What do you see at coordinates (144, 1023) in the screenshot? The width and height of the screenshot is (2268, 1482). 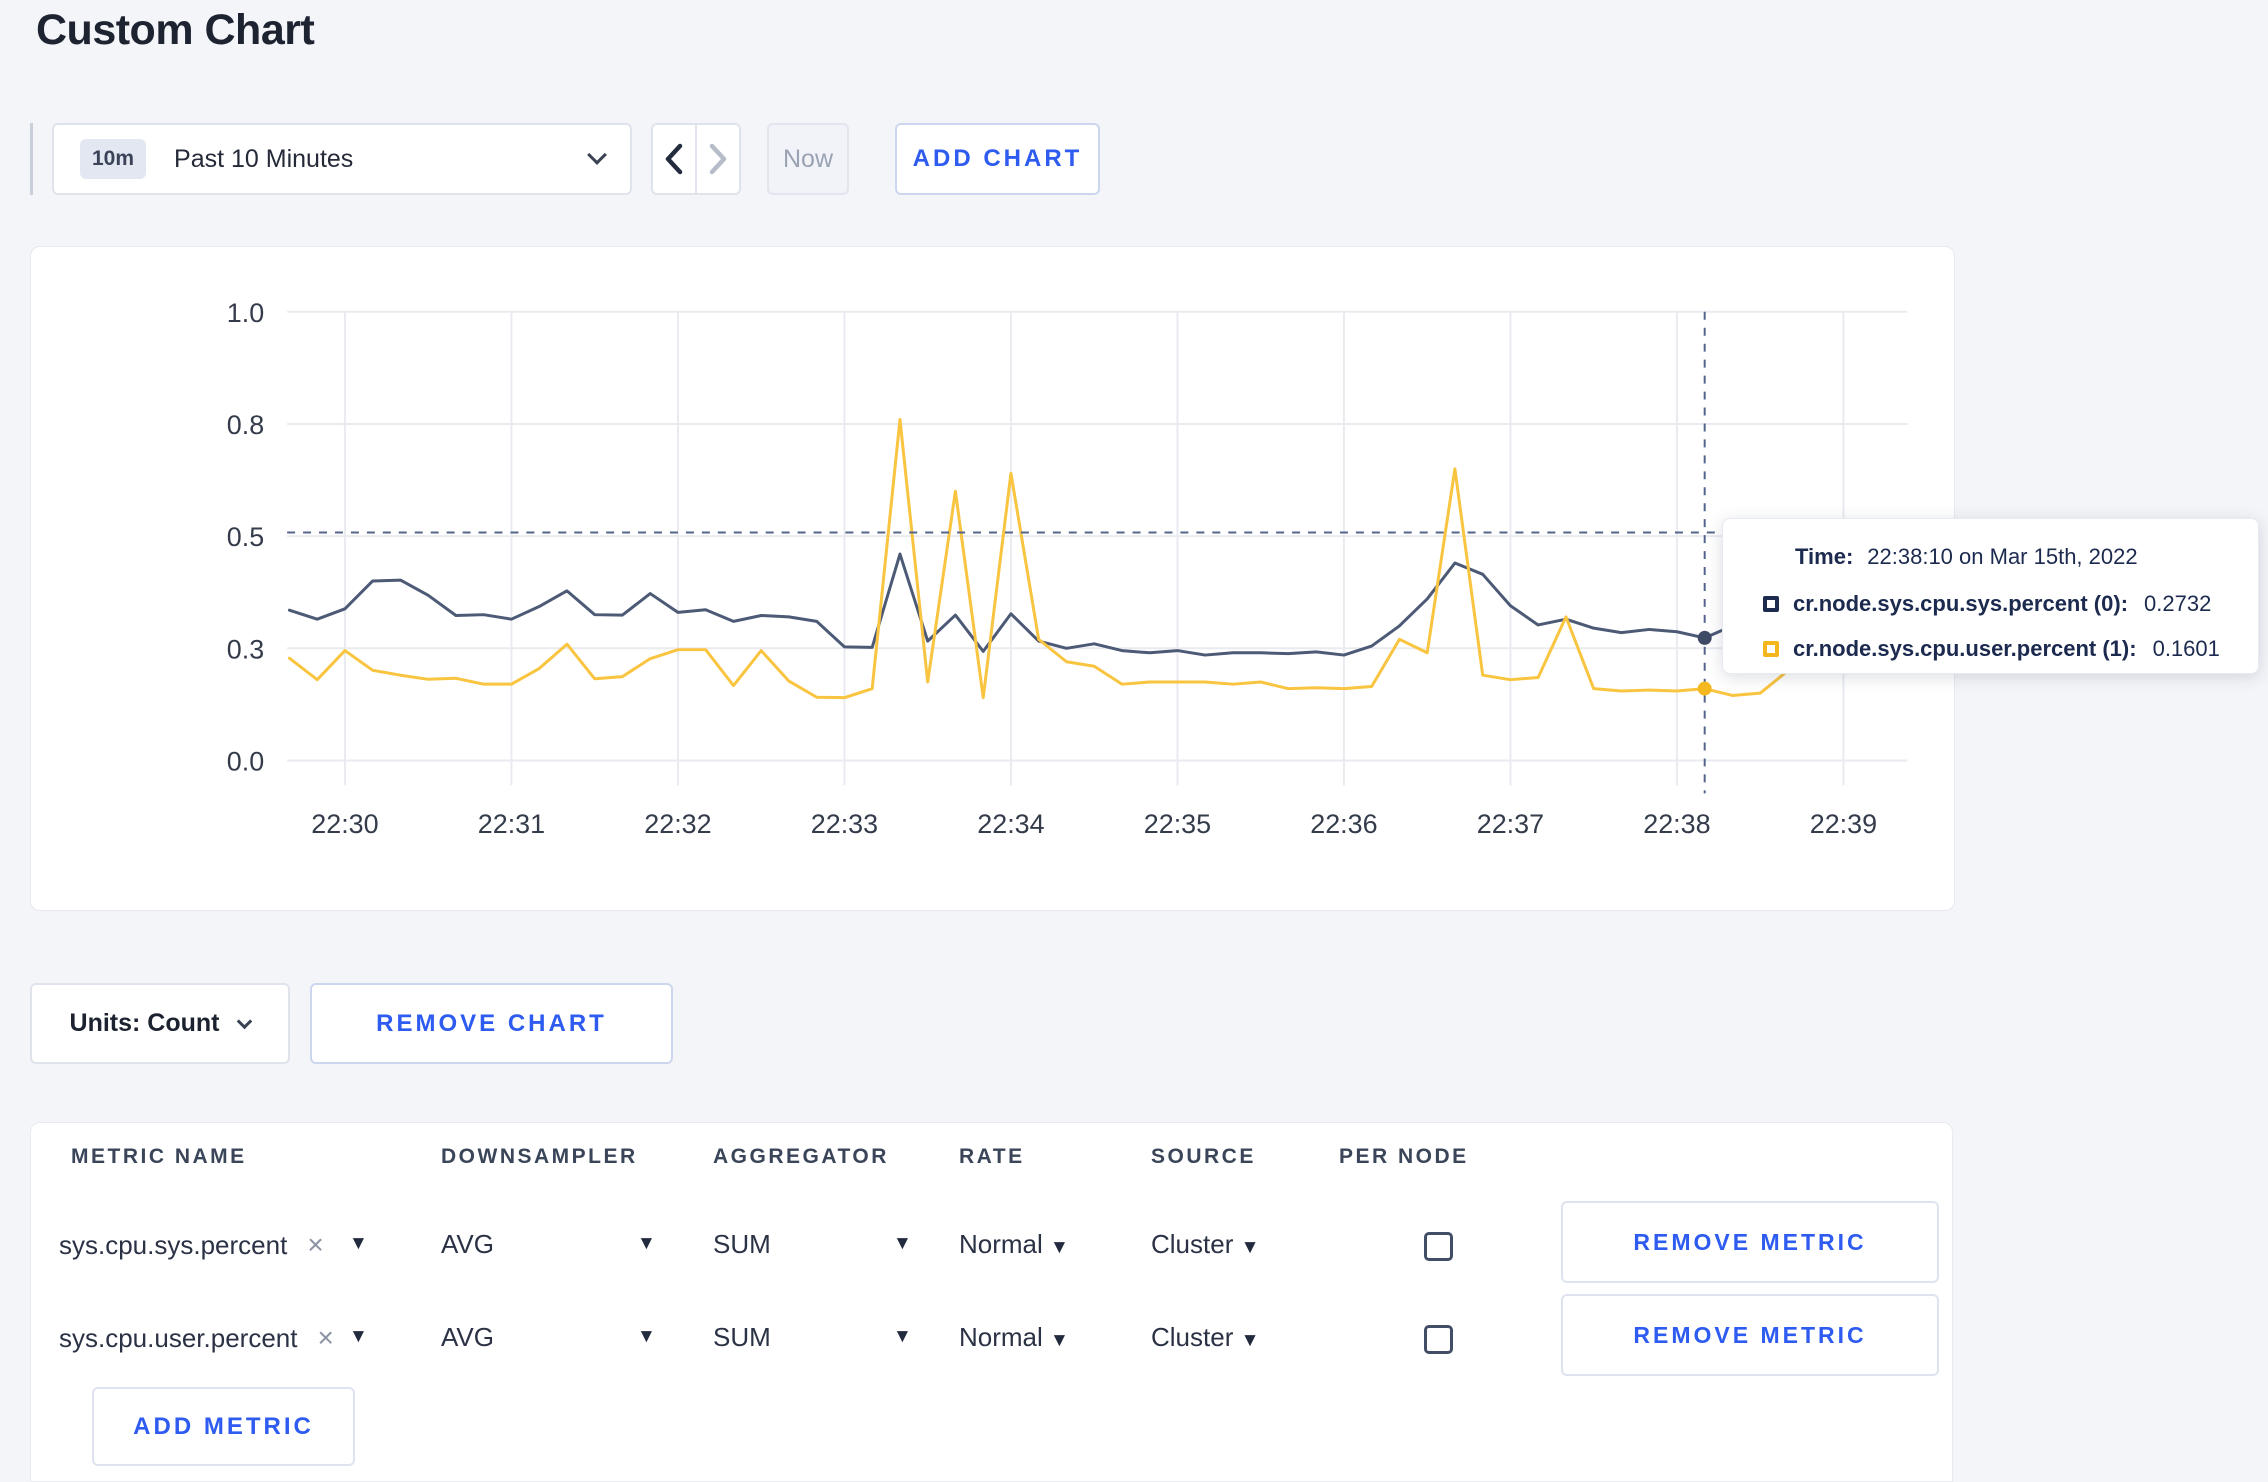 I see `units-label: Units: Count` at bounding box center [144, 1023].